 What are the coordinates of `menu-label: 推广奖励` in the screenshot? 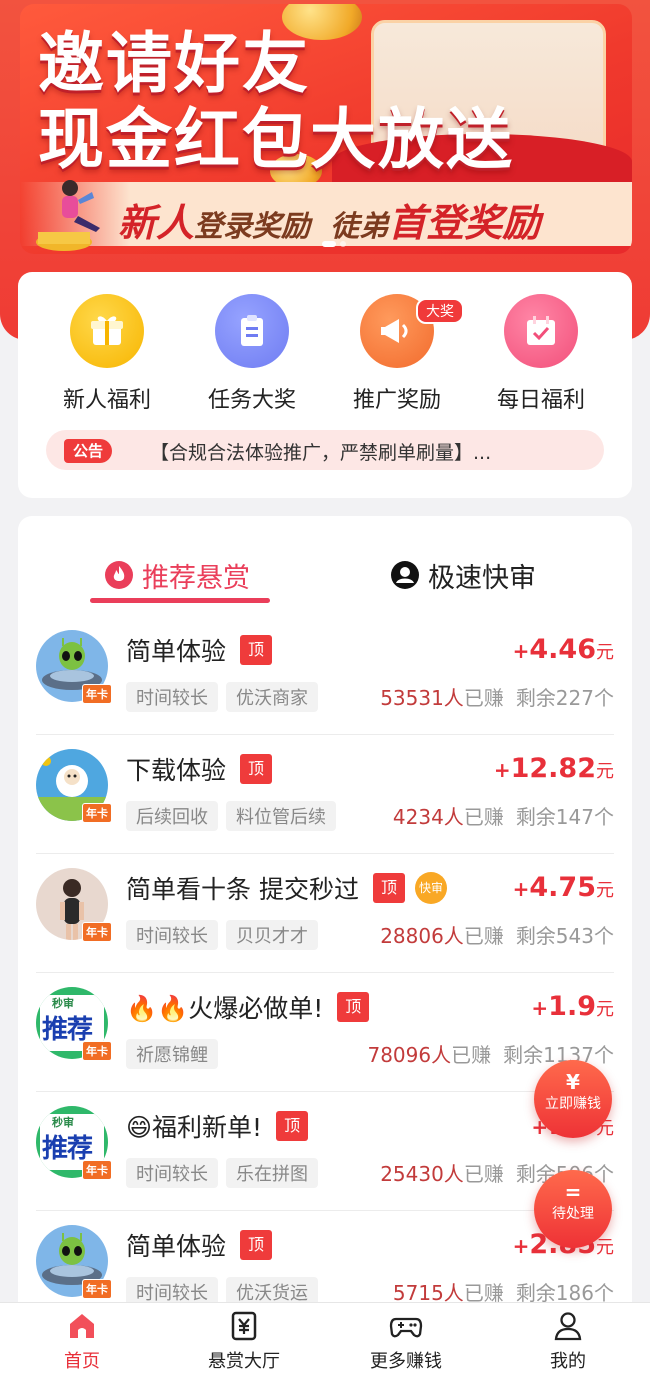 It's located at (396, 400).